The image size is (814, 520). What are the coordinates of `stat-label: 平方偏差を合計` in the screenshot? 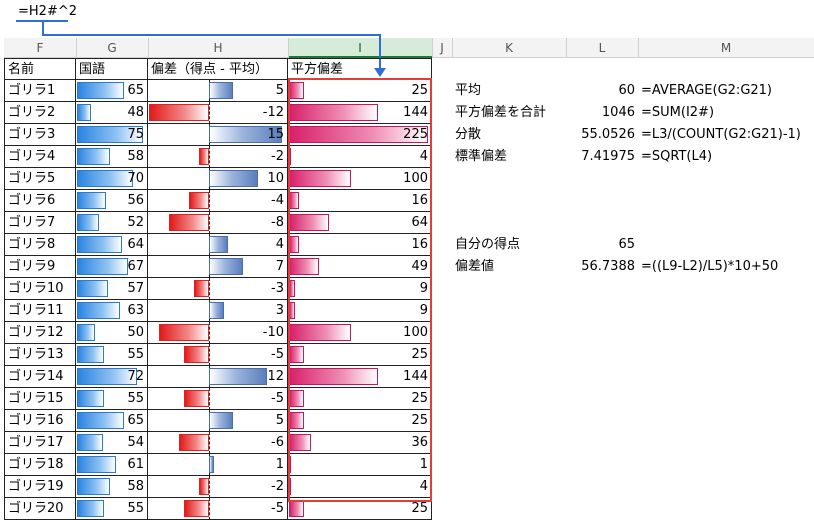 It's located at (509, 113).